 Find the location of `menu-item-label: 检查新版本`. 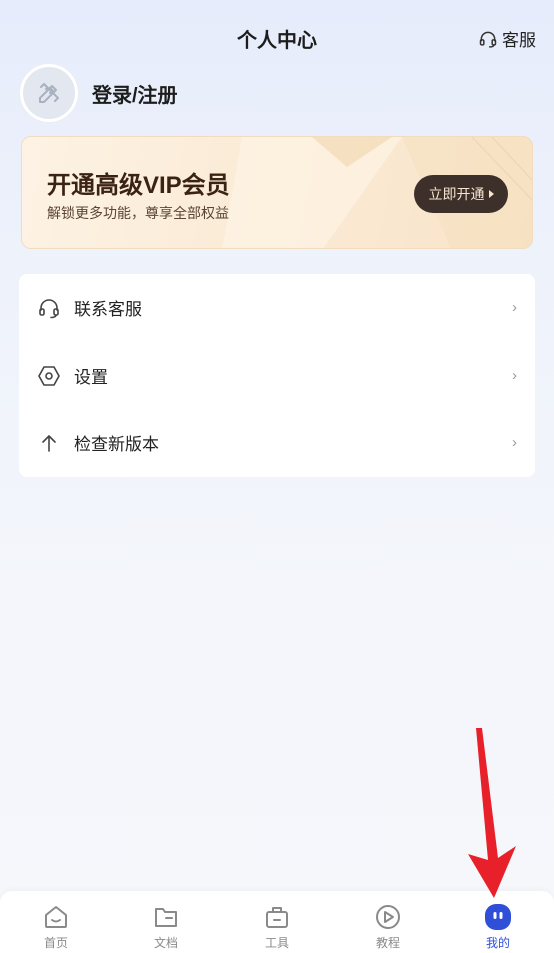

menu-item-label: 检查新版本 is located at coordinates (116, 444).